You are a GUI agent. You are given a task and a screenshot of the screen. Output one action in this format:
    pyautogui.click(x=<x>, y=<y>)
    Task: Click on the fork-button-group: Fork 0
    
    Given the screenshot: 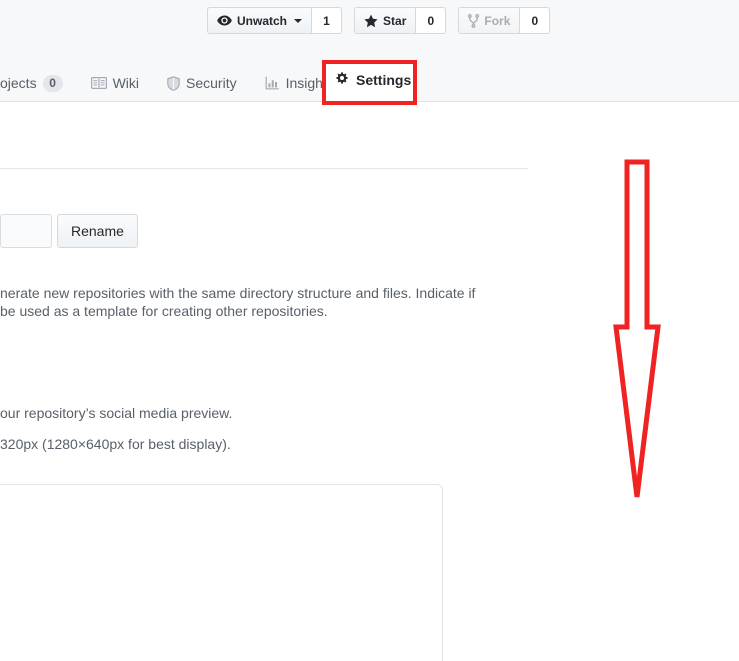 What is the action you would take?
    pyautogui.click(x=504, y=20)
    